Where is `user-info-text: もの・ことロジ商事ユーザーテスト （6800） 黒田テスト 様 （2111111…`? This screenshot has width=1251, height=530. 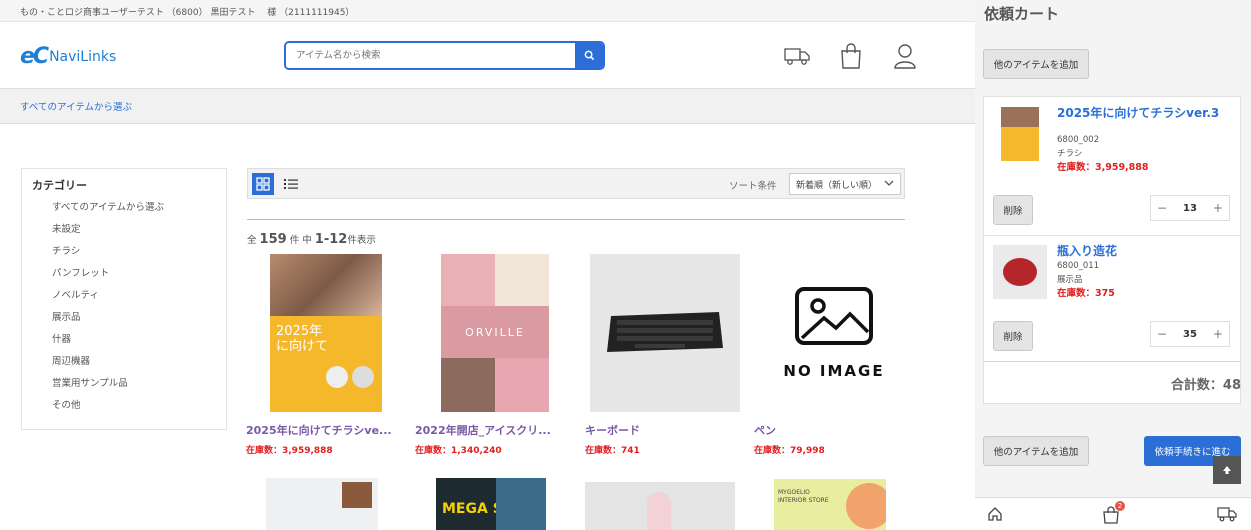
user-info-text: もの・ことロジ商事ユーザーテスト （6800） 黒田テスト 様 （2111111… is located at coordinates (187, 13).